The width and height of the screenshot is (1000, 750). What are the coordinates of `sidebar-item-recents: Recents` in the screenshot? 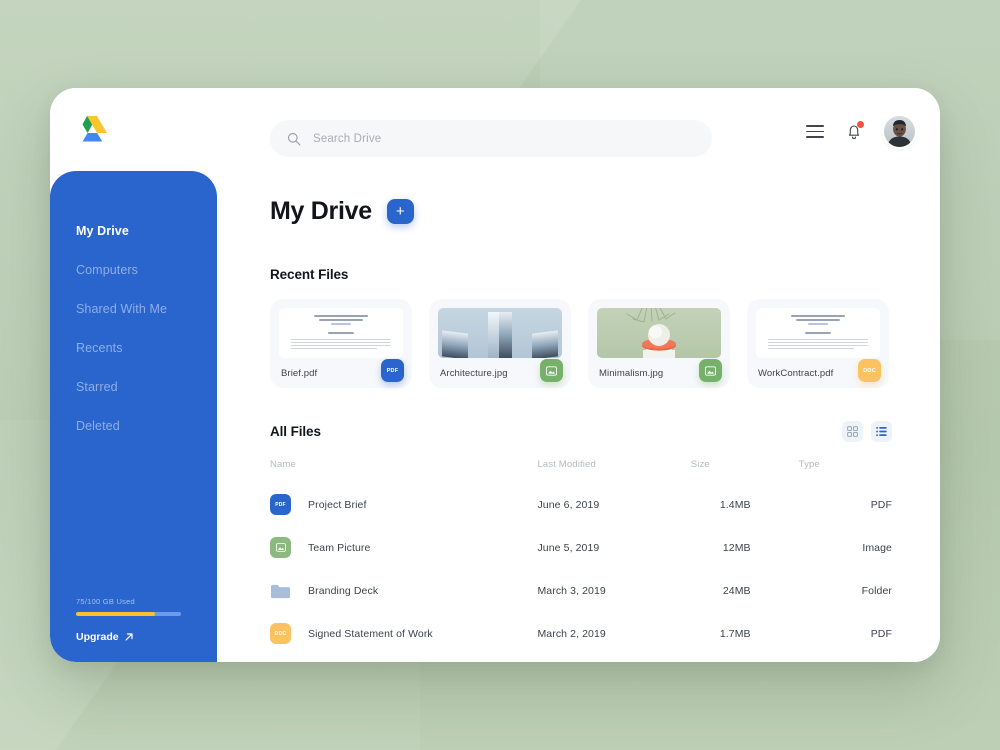 It's located at (133, 348).